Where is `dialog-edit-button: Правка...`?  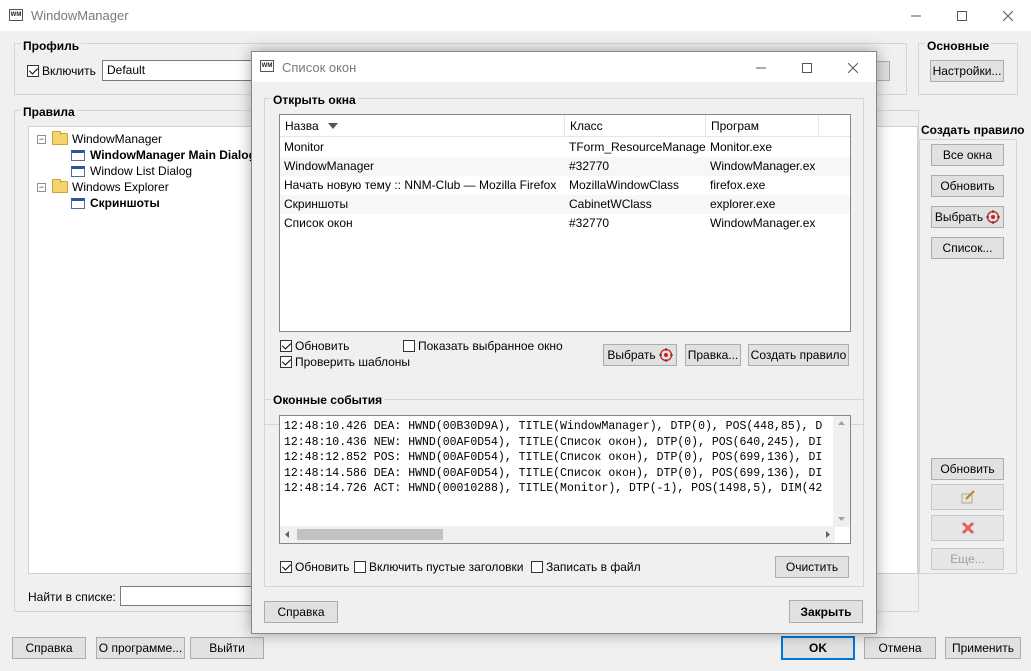
dialog-edit-button: Правка... is located at coordinates (713, 355).